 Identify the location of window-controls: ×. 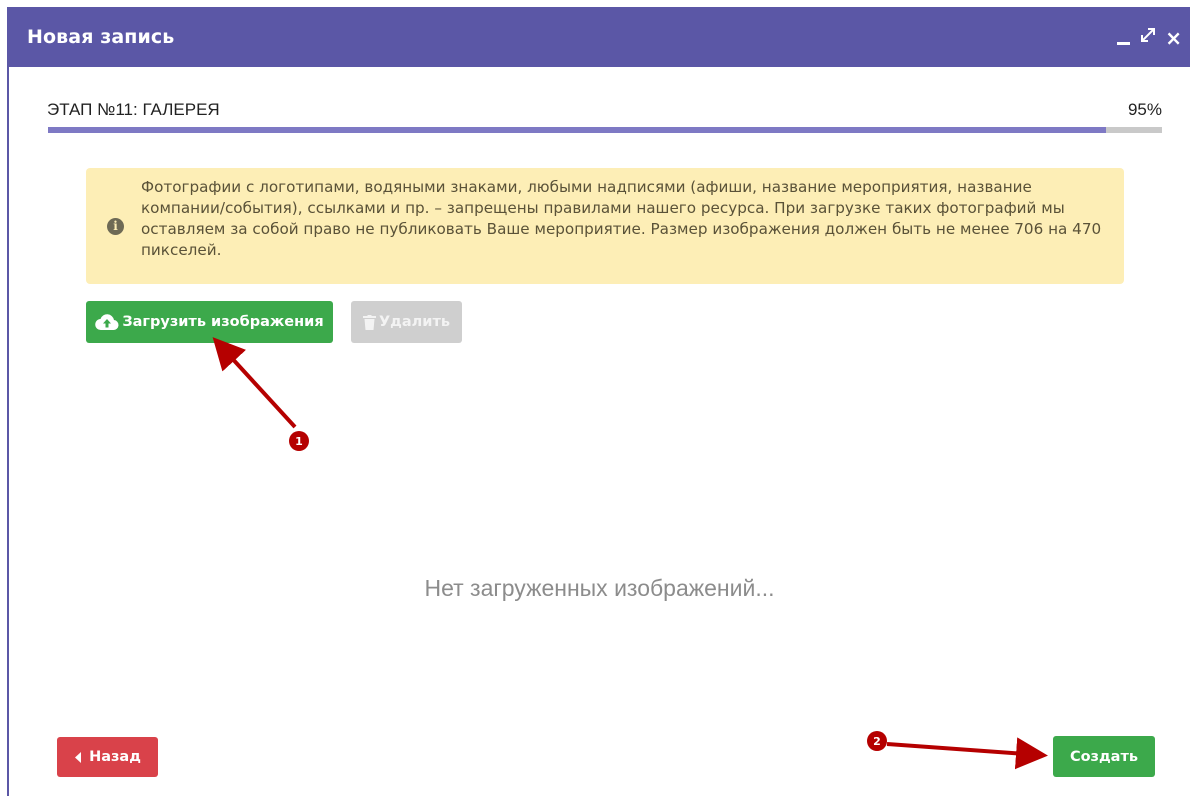
(1149, 37).